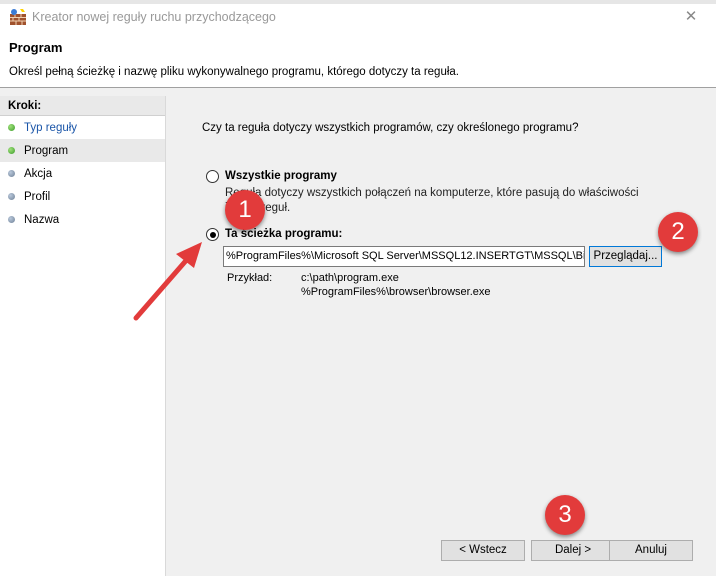  I want to click on steps-heading: Kroki:, so click(82, 106).